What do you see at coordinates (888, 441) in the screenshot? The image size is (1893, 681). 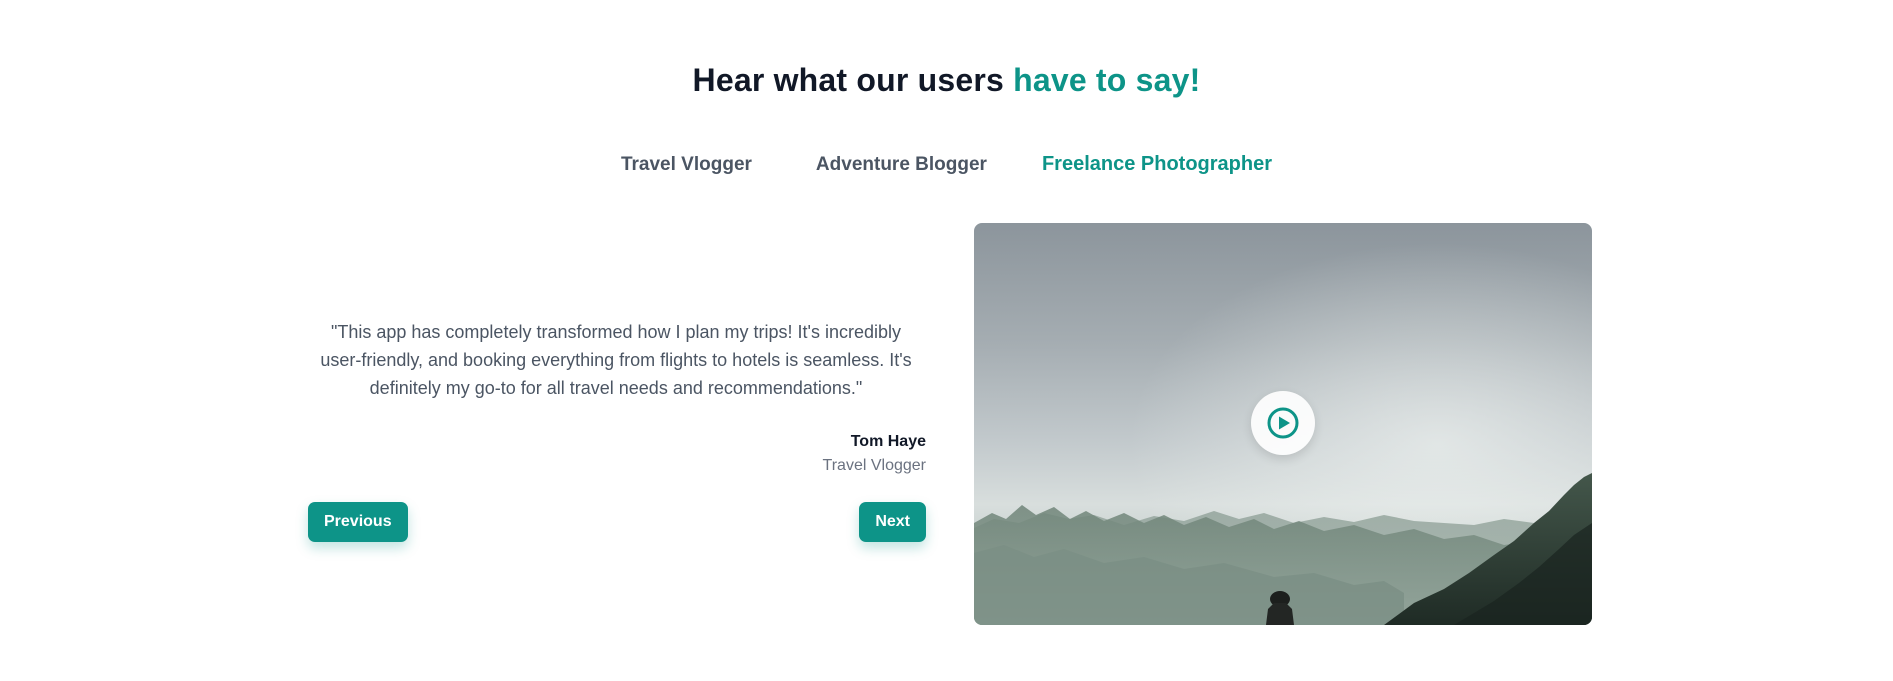 I see `author-name: Tom Haye` at bounding box center [888, 441].